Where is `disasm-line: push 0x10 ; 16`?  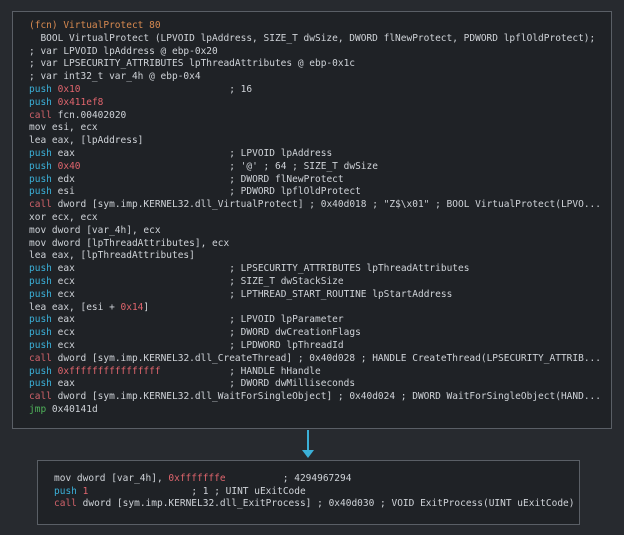 disasm-line: push 0x10 ; 16 is located at coordinates (315, 90).